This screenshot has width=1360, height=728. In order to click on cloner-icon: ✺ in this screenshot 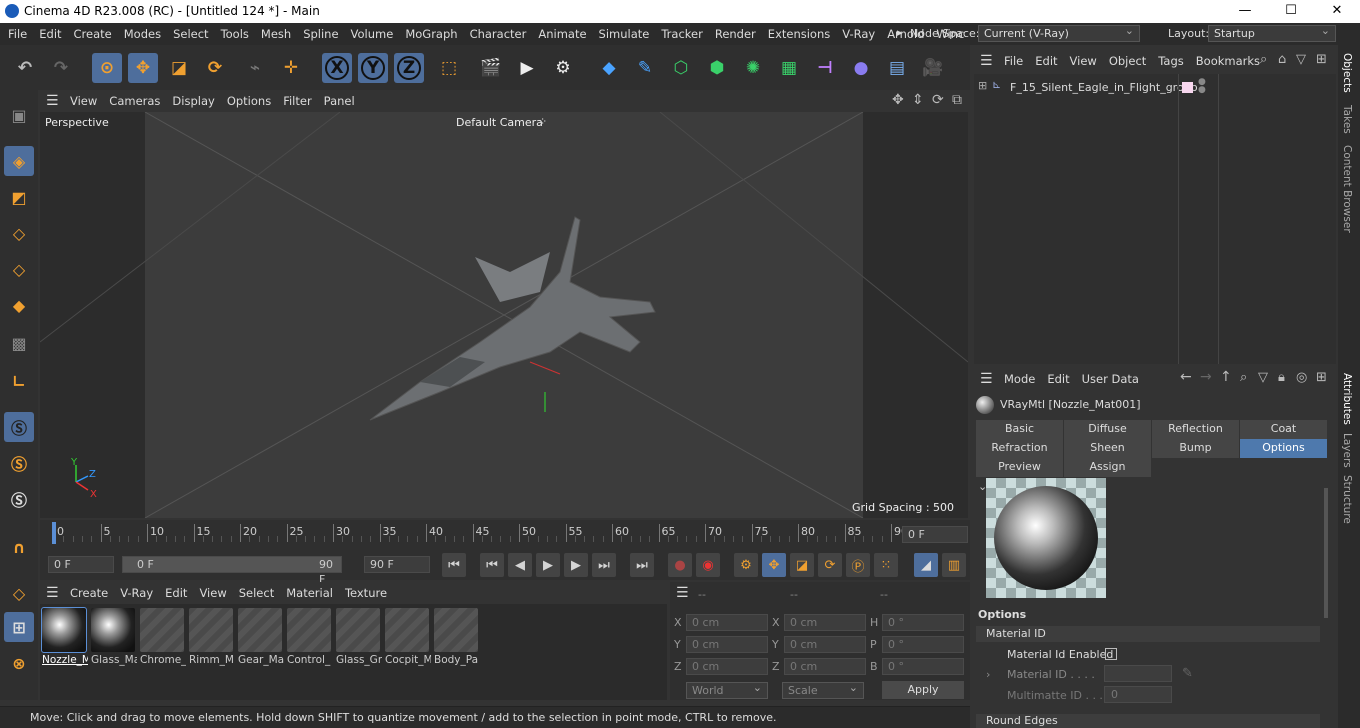, I will do `click(753, 68)`.